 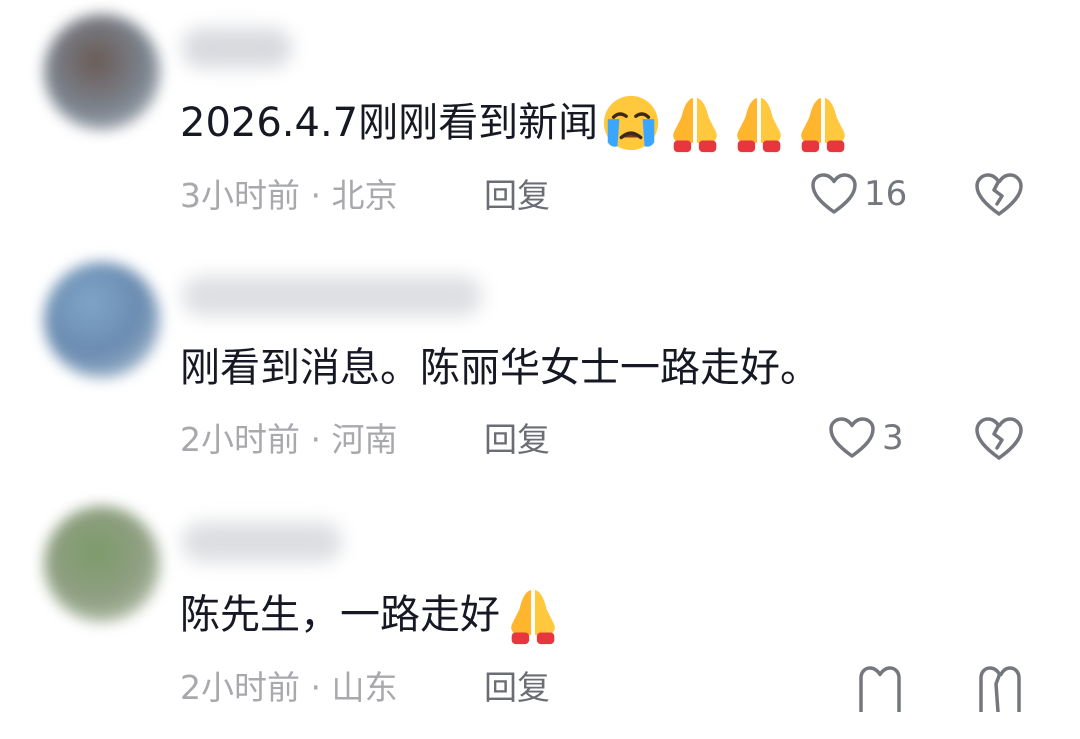 I want to click on comment-text-body: 刚看到消息。陈丽华女士一路走好。, so click(x=500, y=368).